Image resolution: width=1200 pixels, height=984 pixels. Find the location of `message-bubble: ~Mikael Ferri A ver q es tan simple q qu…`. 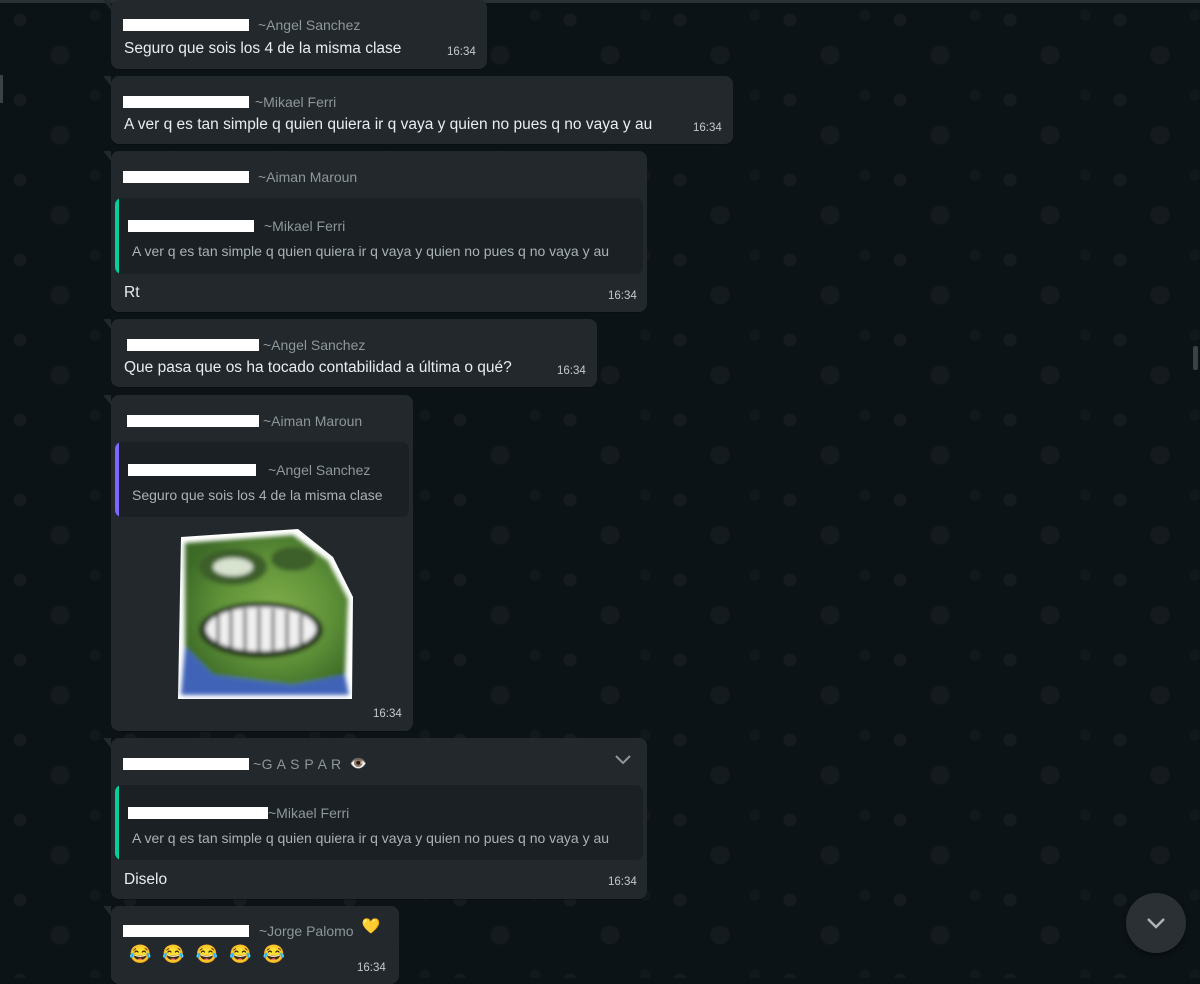

message-bubble: ~Mikael Ferri A ver q es tan simple q qu… is located at coordinates (418, 110).